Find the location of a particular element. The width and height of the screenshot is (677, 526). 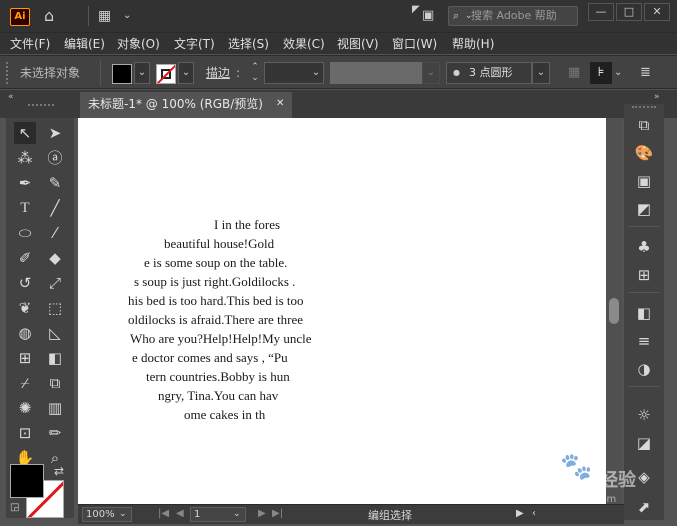

align-grid-icon: ▦ is located at coordinates (574, 72).